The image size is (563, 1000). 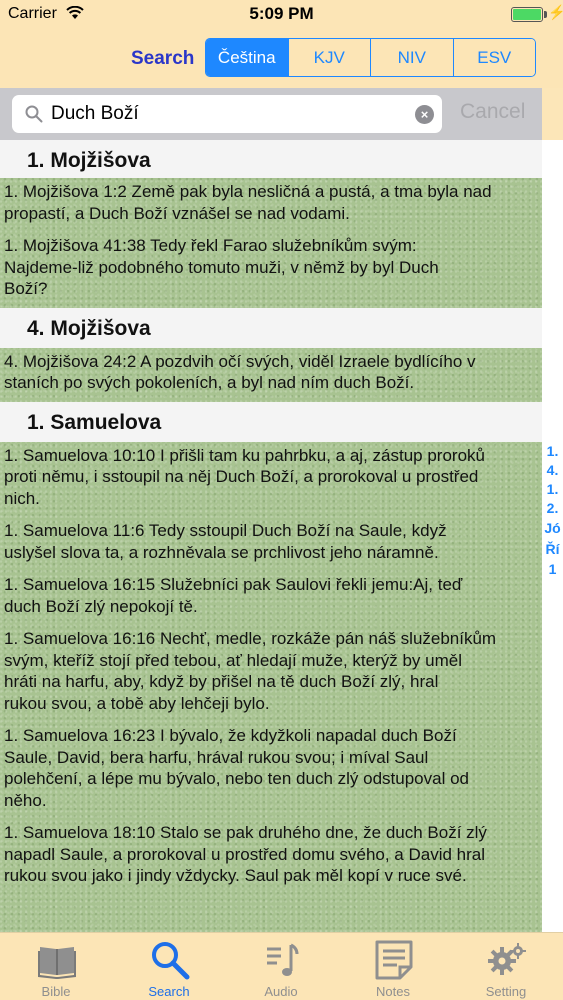 What do you see at coordinates (227, 114) in the screenshot?
I see `search-input: Duch Boží ×` at bounding box center [227, 114].